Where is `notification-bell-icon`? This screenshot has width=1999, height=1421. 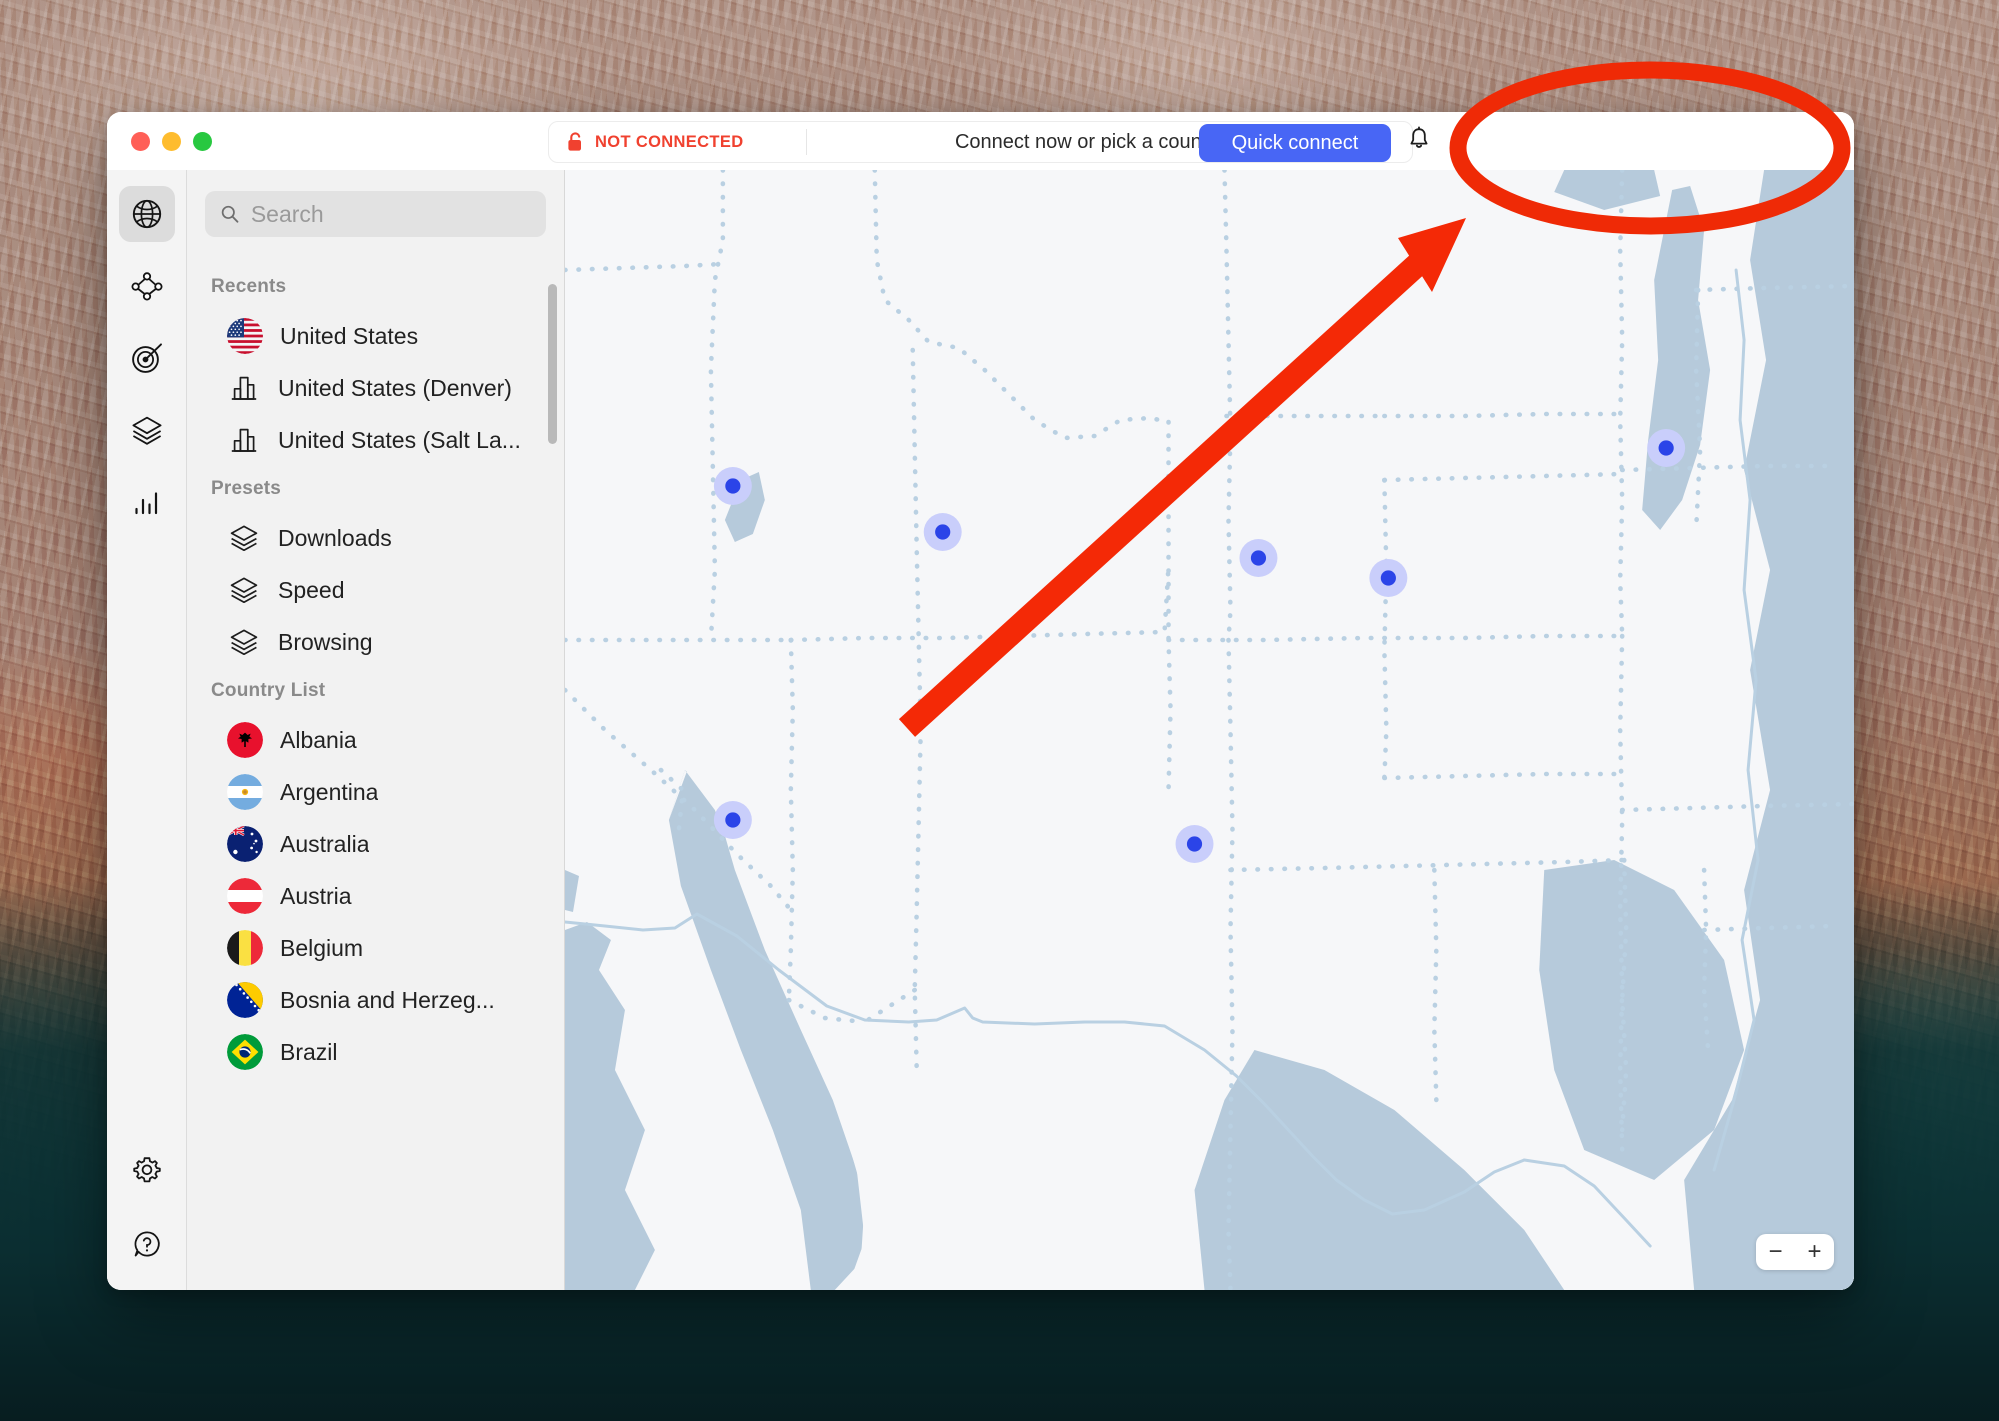
notification-bell-icon is located at coordinates (1419, 139).